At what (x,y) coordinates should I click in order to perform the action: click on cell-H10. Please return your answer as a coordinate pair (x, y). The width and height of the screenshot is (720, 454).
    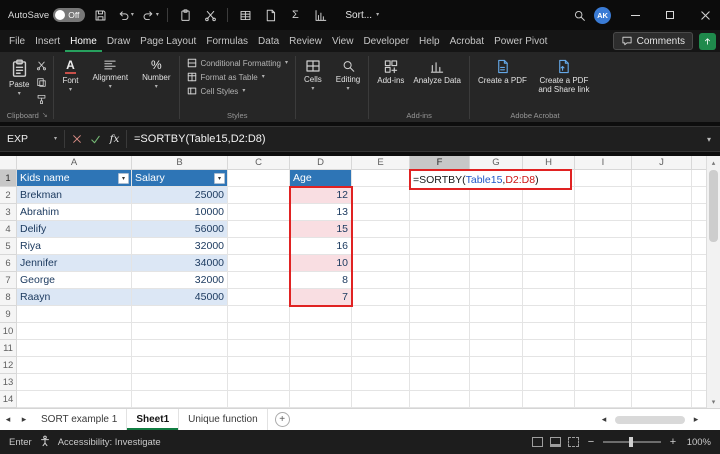
    Looking at the image, I should click on (549, 331).